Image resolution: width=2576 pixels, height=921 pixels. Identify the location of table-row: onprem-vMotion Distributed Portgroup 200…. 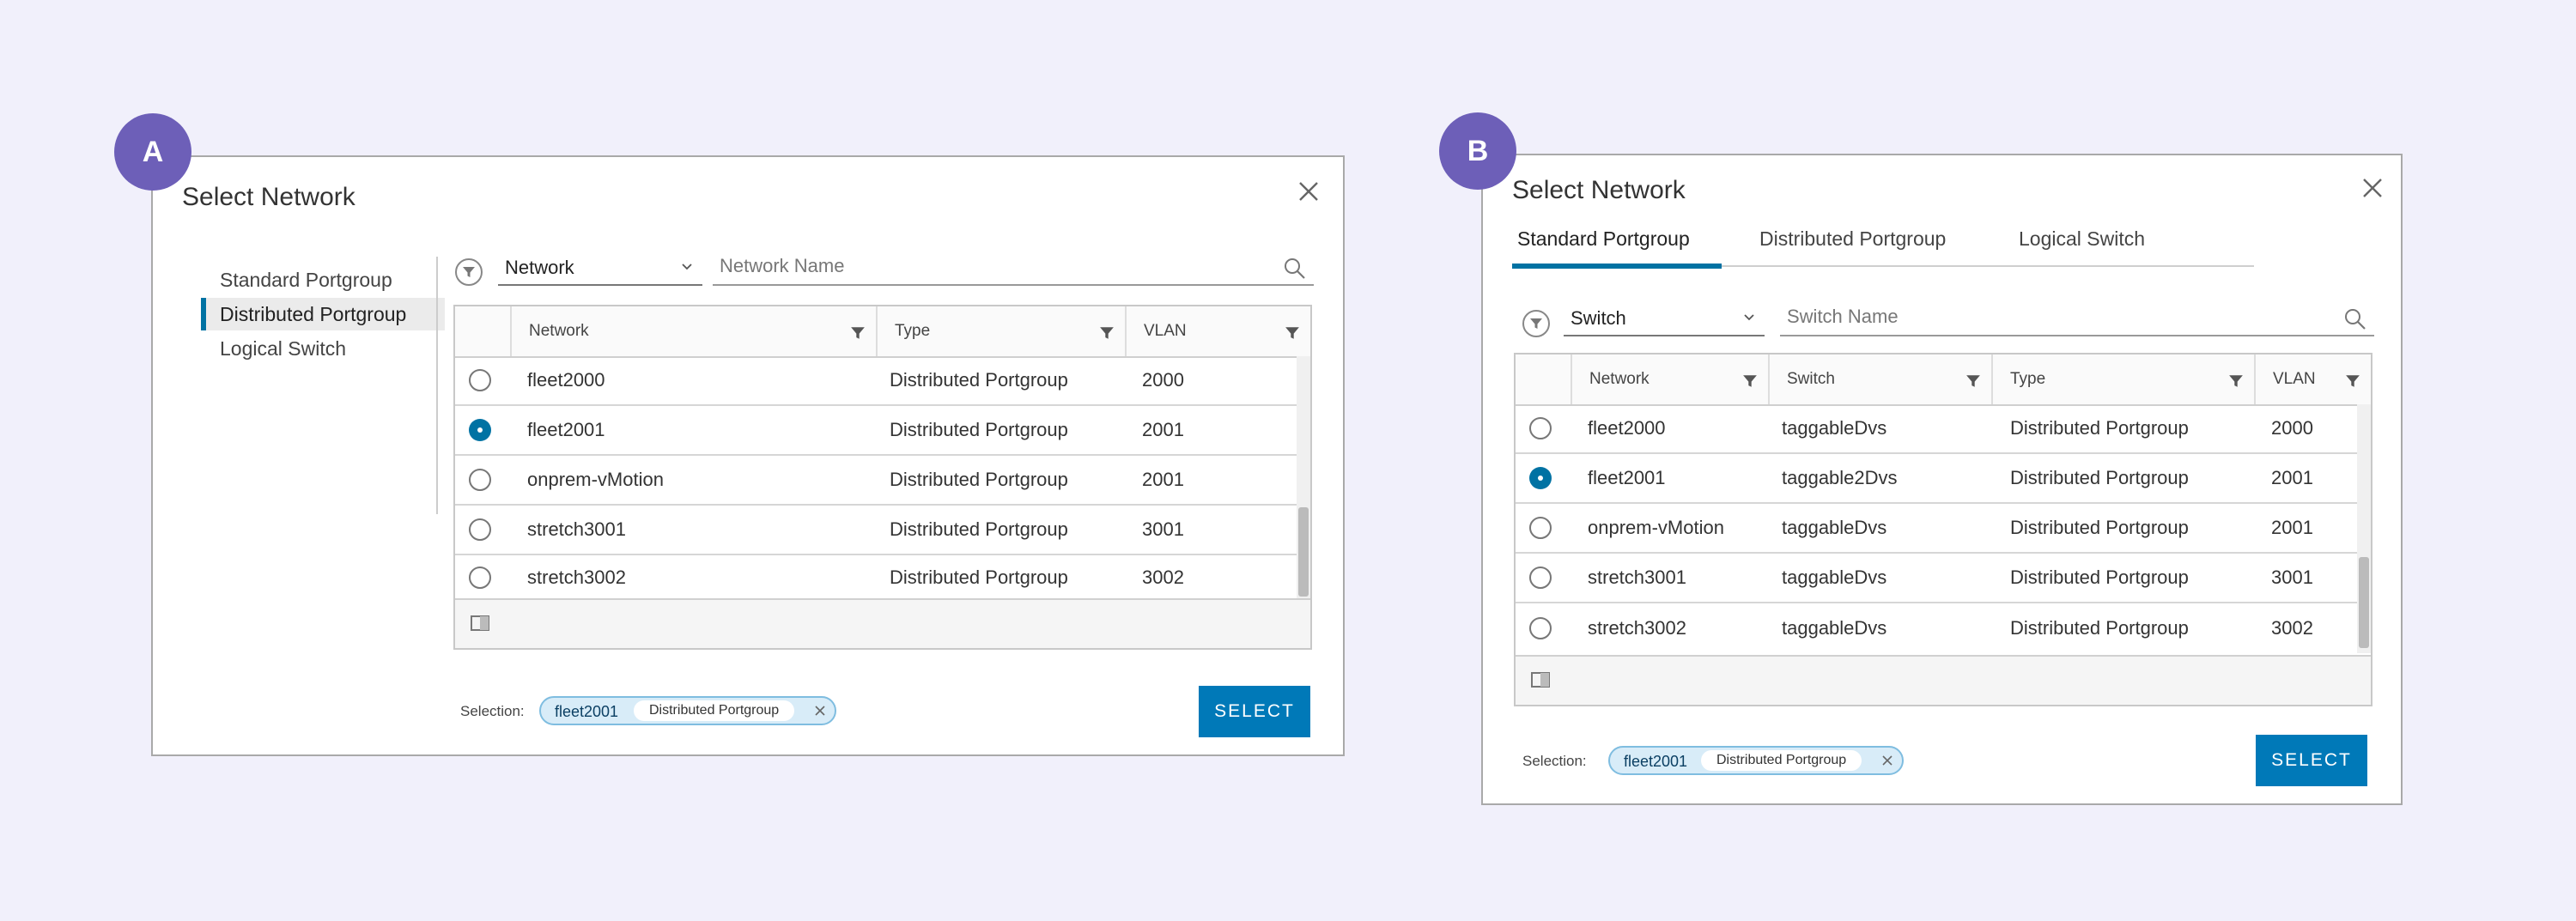
(882, 481).